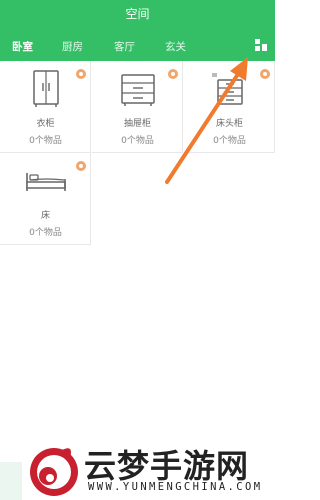 This screenshot has width=320, height=500. I want to click on drawer-cabinet-icon, so click(138, 90).